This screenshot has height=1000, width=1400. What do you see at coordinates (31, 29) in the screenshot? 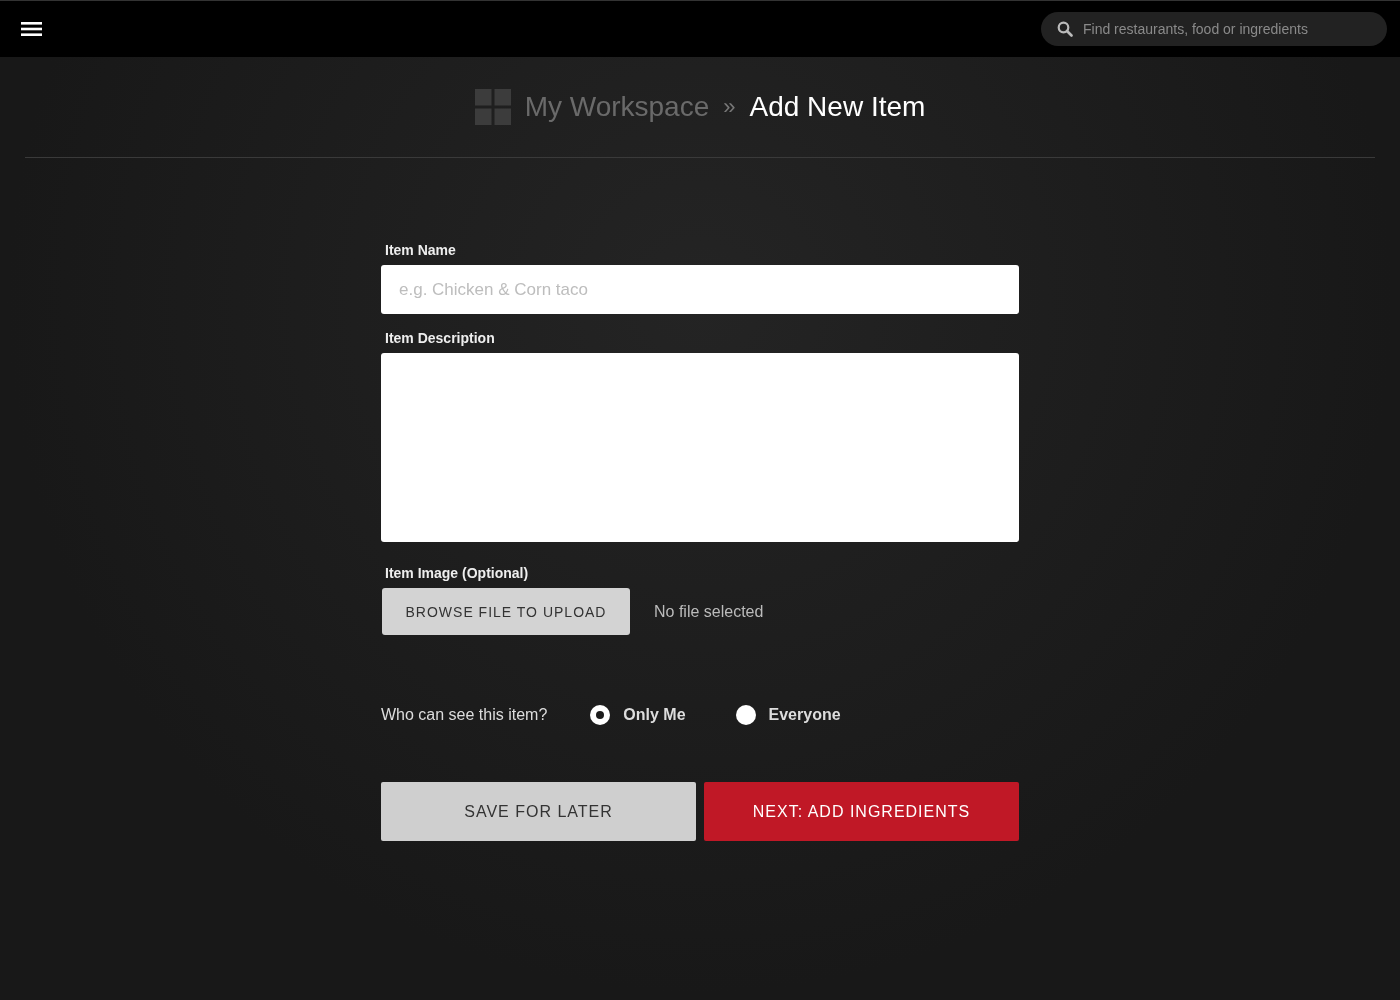
I see `menu-icon` at bounding box center [31, 29].